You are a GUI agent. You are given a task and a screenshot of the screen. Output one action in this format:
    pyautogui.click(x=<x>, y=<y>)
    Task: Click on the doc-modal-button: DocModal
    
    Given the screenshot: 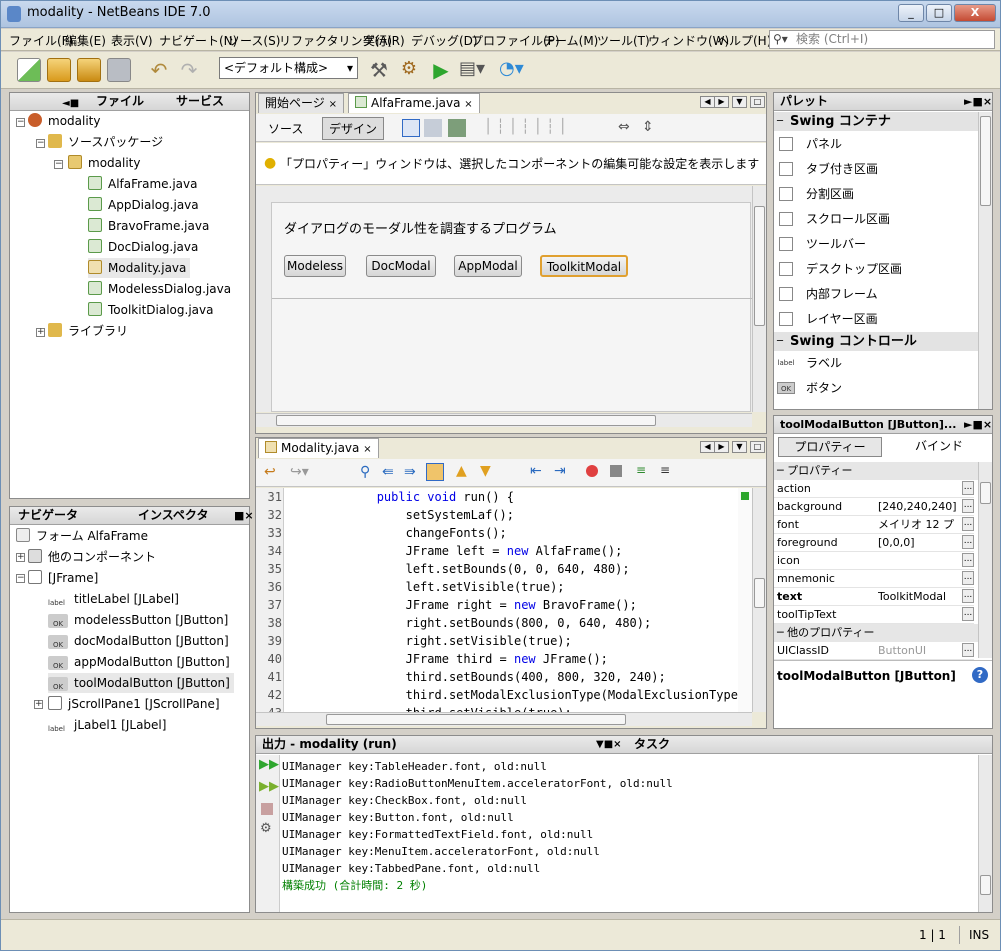 What is the action you would take?
    pyautogui.click(x=401, y=266)
    